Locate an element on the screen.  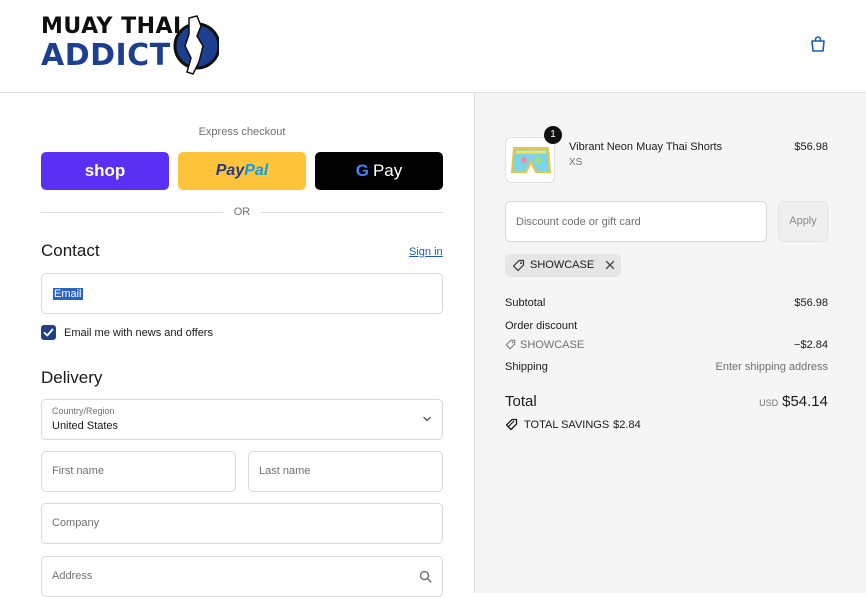
or-label: OR is located at coordinates (242, 212).